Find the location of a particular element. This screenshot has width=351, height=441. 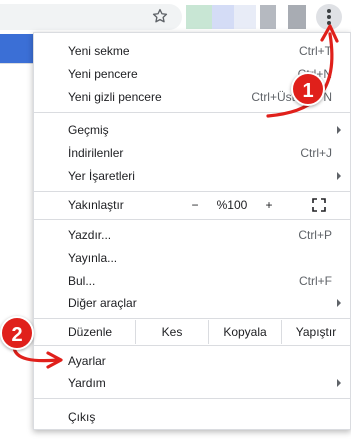

menu-item-find: Bul... Ctrl+F is located at coordinates (192, 280).